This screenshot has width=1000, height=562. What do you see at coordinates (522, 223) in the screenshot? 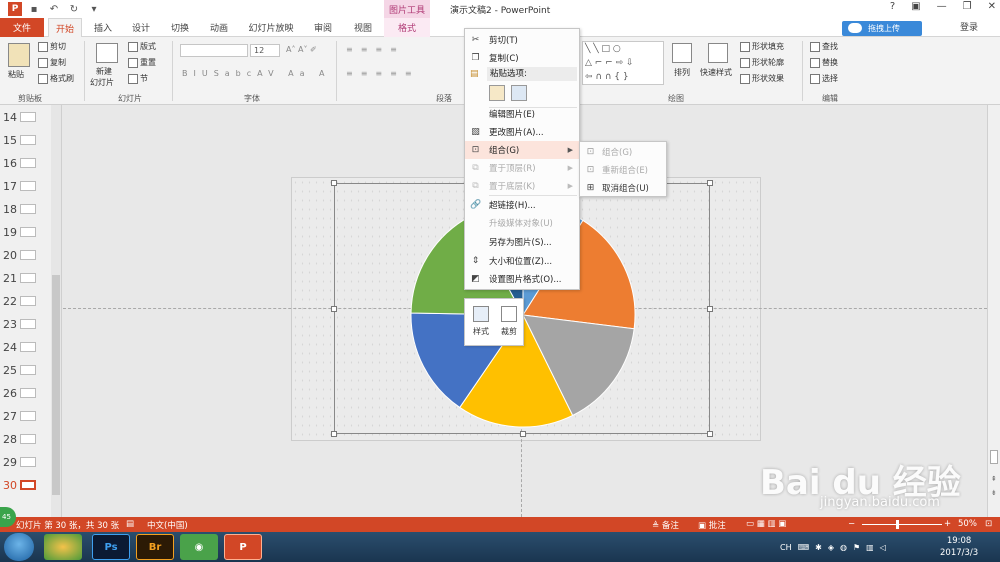
I see `menu-upgrade-media: 升级媒体对象(U)` at bounding box center [522, 223].